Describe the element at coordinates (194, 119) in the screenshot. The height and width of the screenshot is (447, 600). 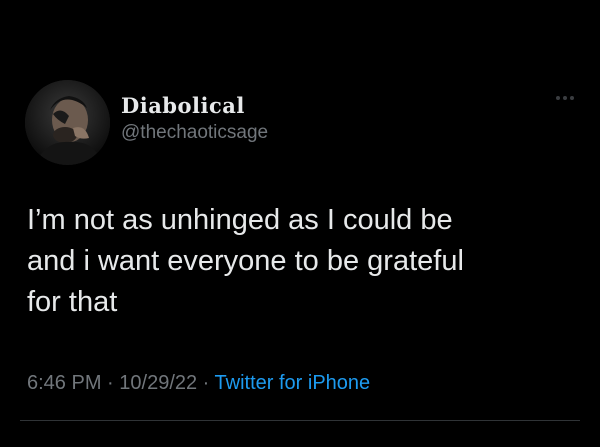
I see `author-info: Diabolical @thechaoticsage` at that location.